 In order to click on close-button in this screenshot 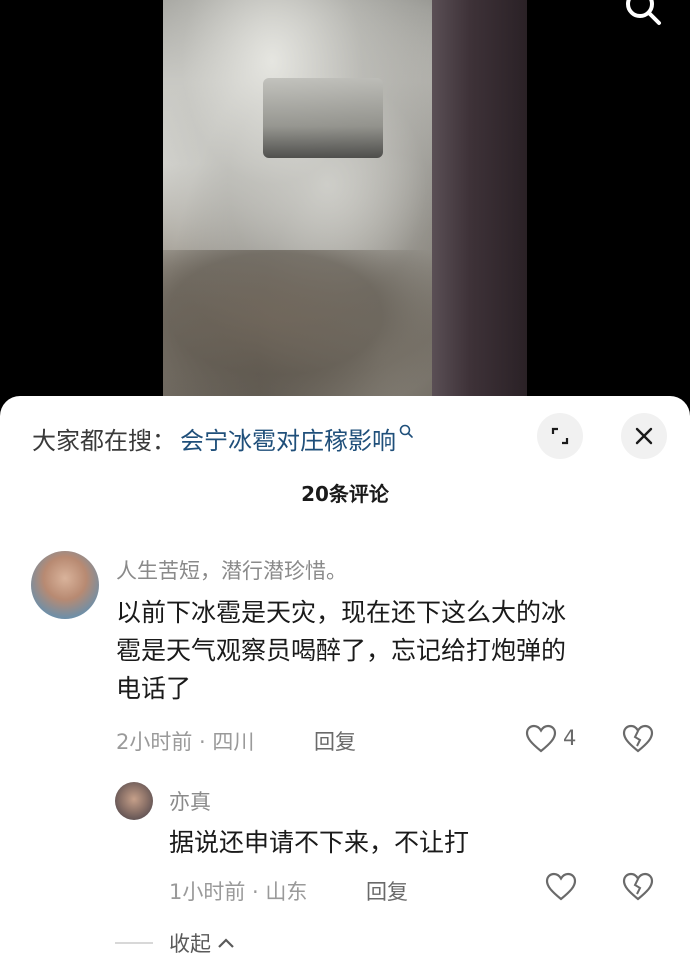, I will do `click(644, 436)`.